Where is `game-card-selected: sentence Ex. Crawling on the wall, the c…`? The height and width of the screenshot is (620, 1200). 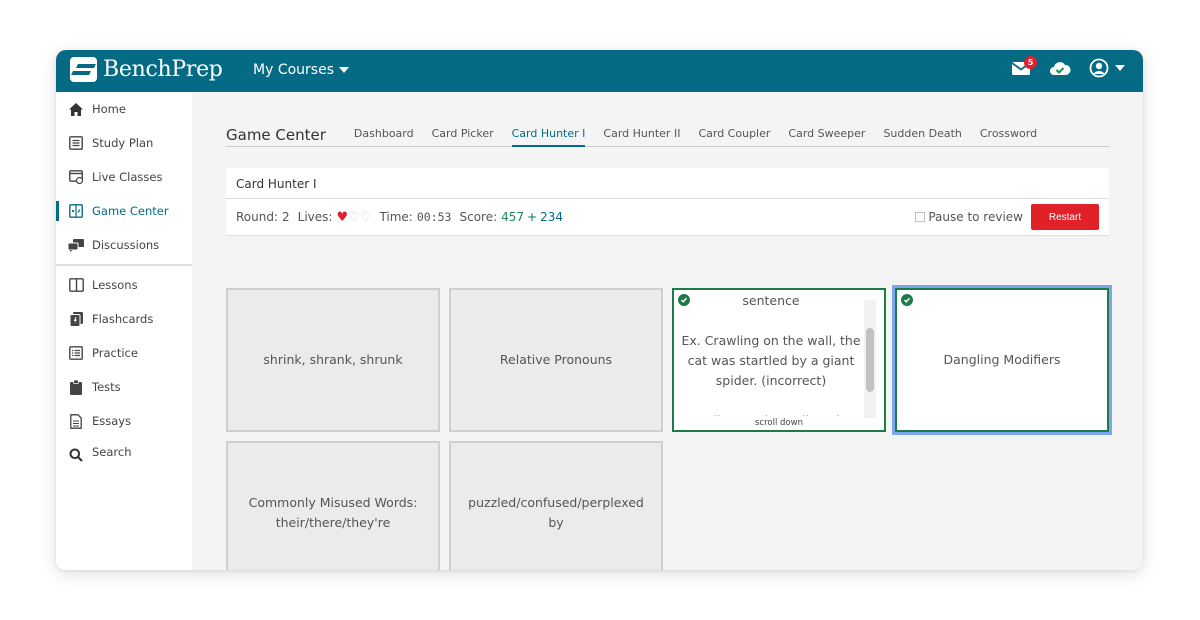 game-card-selected: sentence Ex. Crawling on the wall, the c… is located at coordinates (779, 360).